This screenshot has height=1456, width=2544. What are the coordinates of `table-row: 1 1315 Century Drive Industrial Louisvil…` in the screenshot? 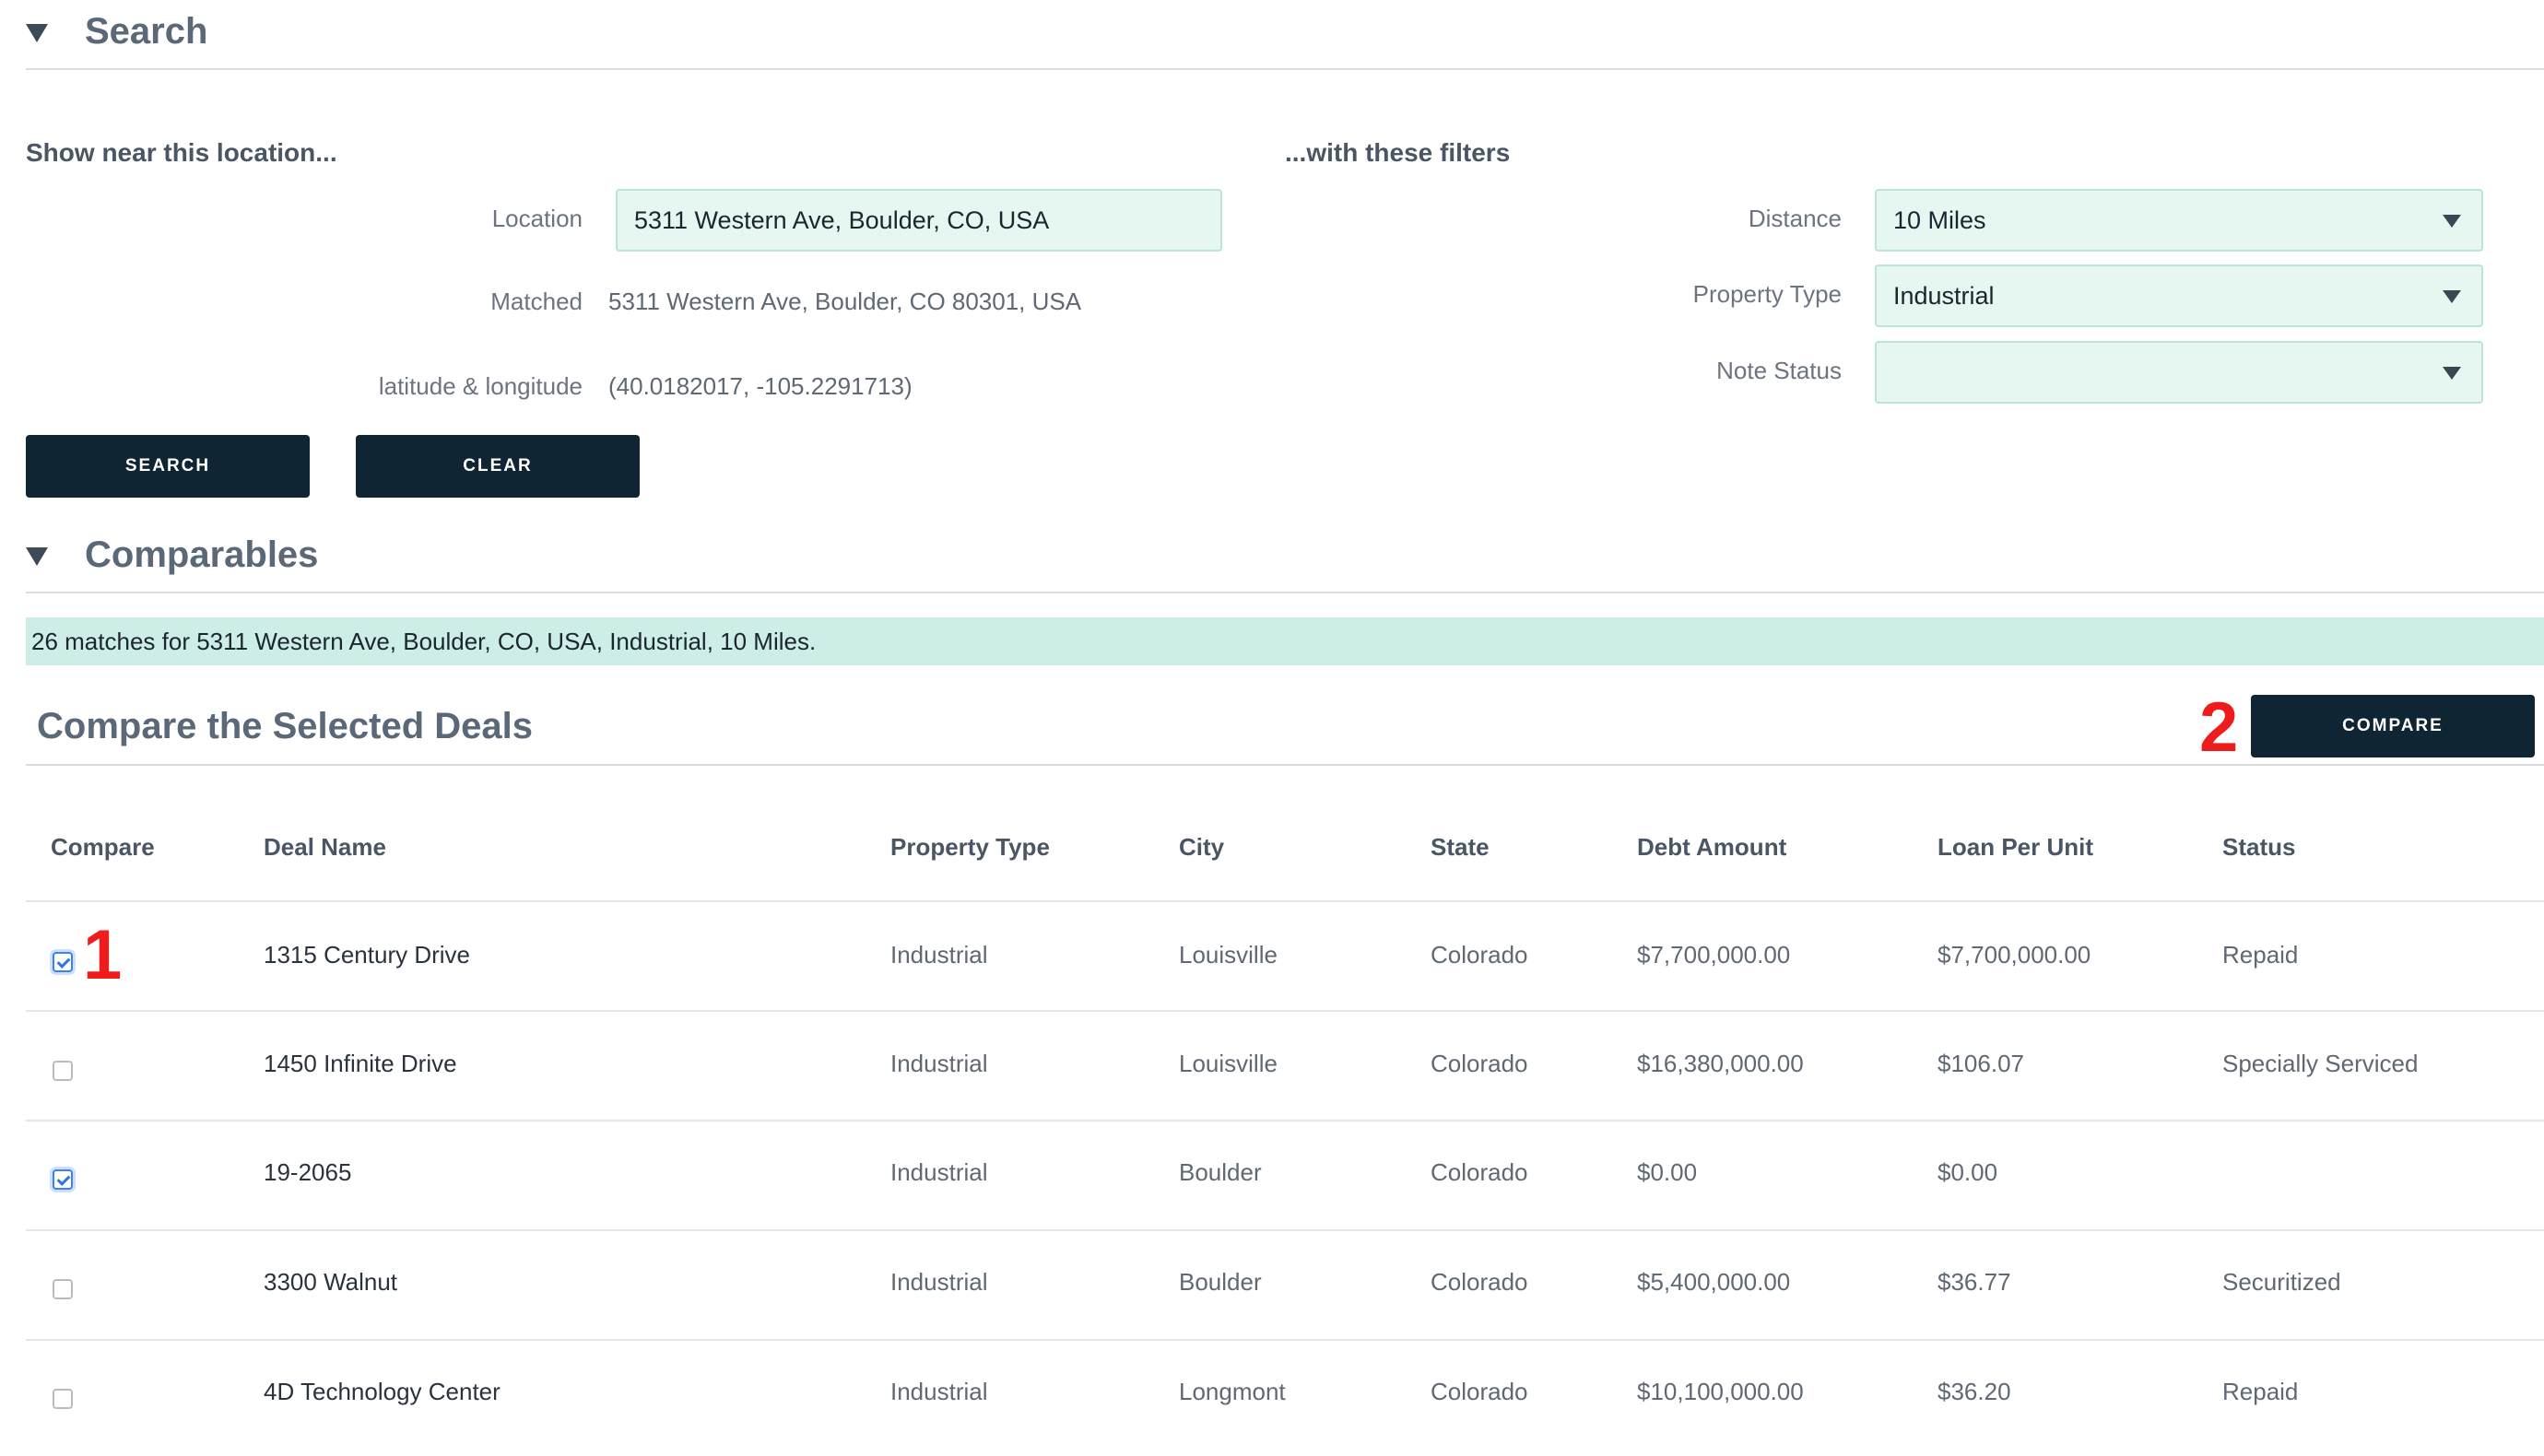 It's located at (1272, 956).